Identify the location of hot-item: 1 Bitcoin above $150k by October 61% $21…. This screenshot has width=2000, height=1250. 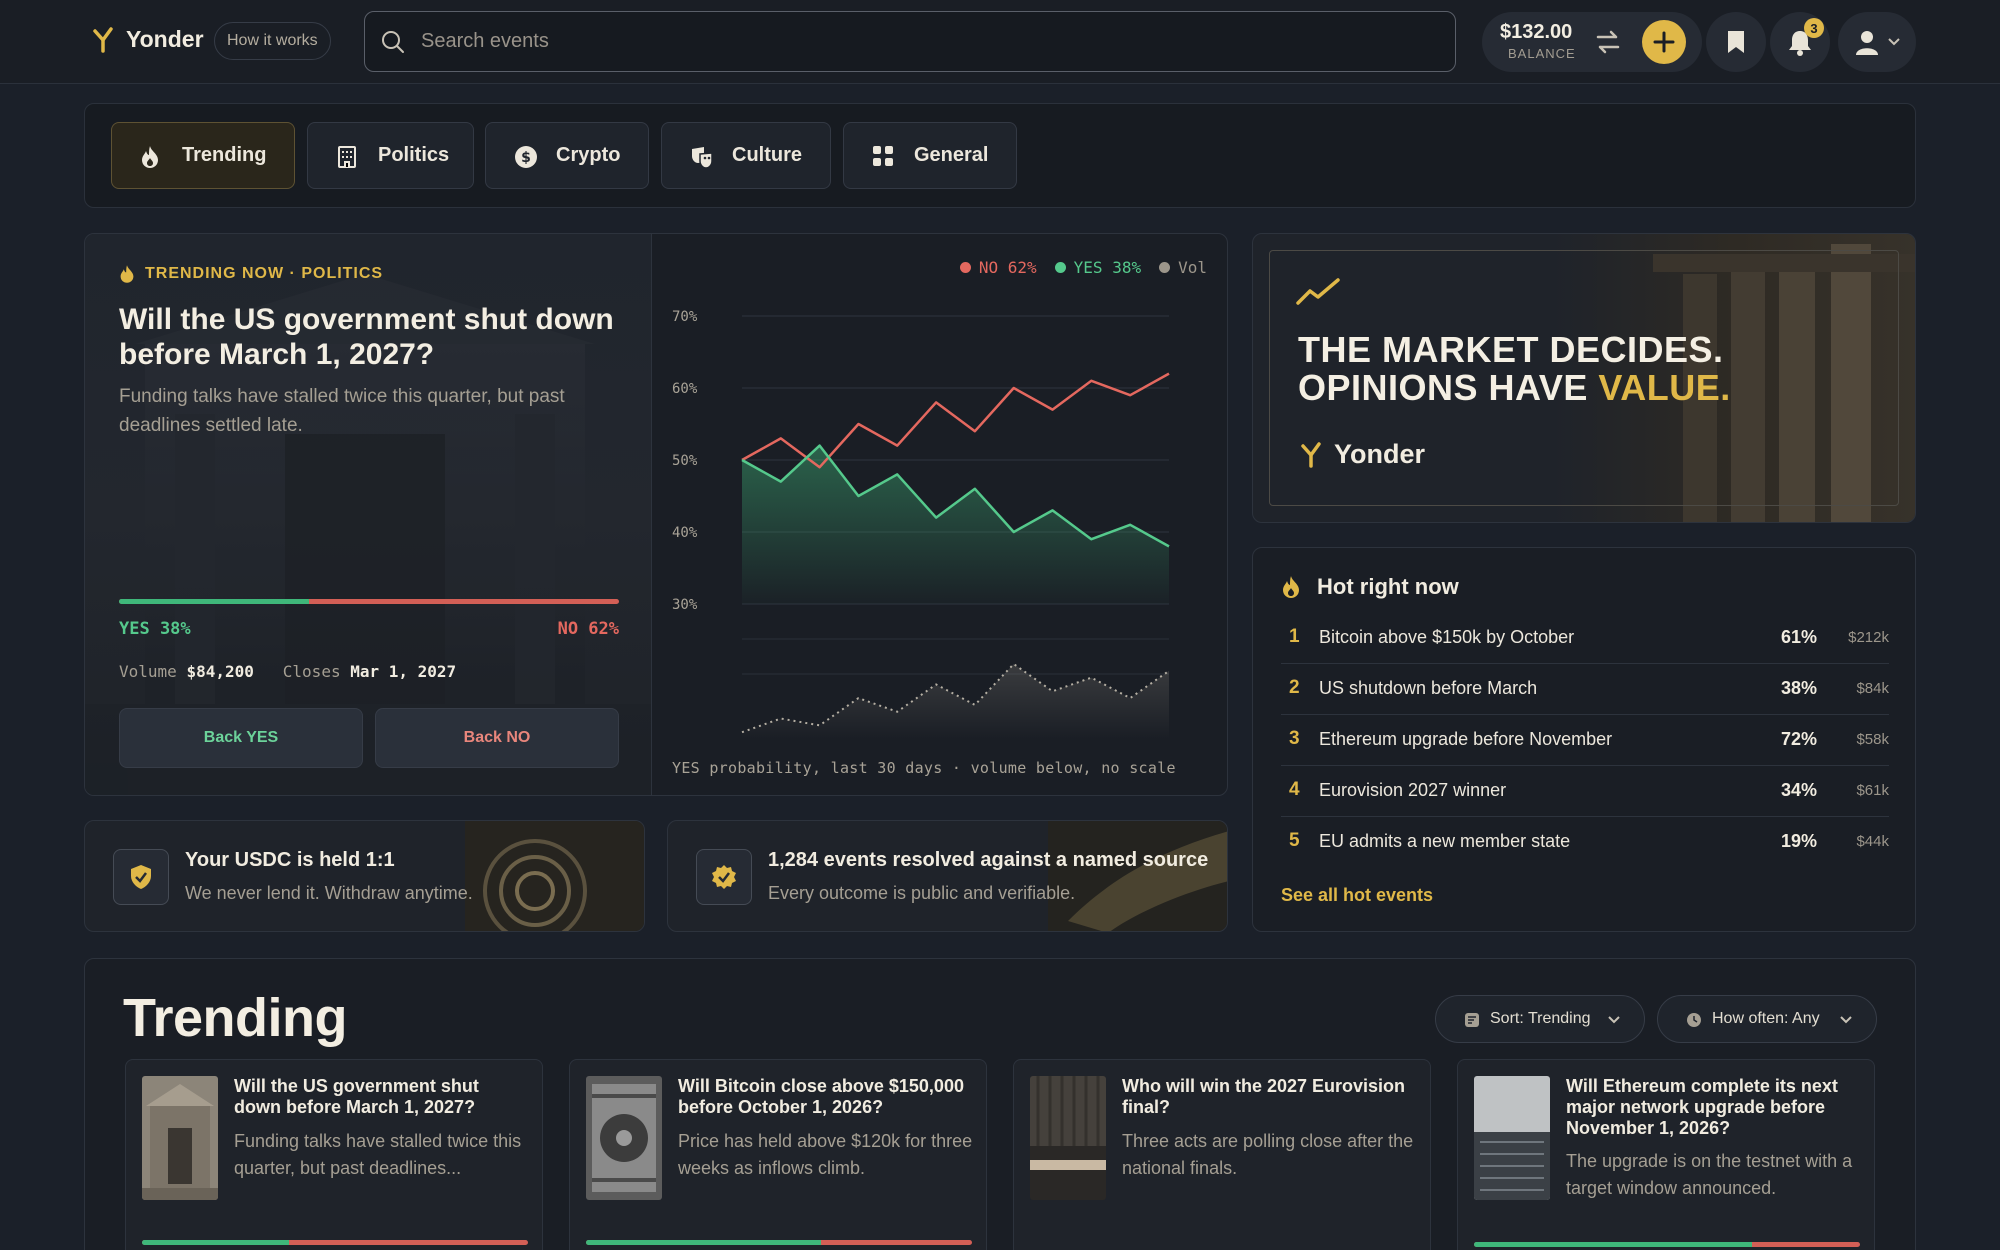
(1585, 639).